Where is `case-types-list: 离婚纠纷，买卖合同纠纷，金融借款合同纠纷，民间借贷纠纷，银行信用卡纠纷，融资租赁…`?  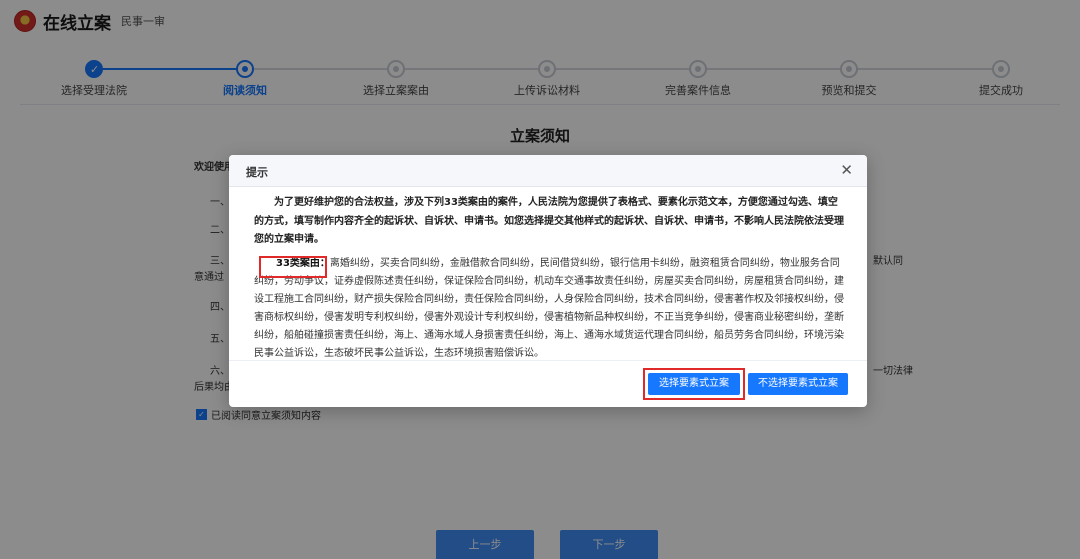
case-types-list: 离婚纠纷，买卖合同纠纷，金融借款合同纠纷，民间借贷纠纷，银行信用卡纠纷，融资租赁… is located at coordinates (549, 308).